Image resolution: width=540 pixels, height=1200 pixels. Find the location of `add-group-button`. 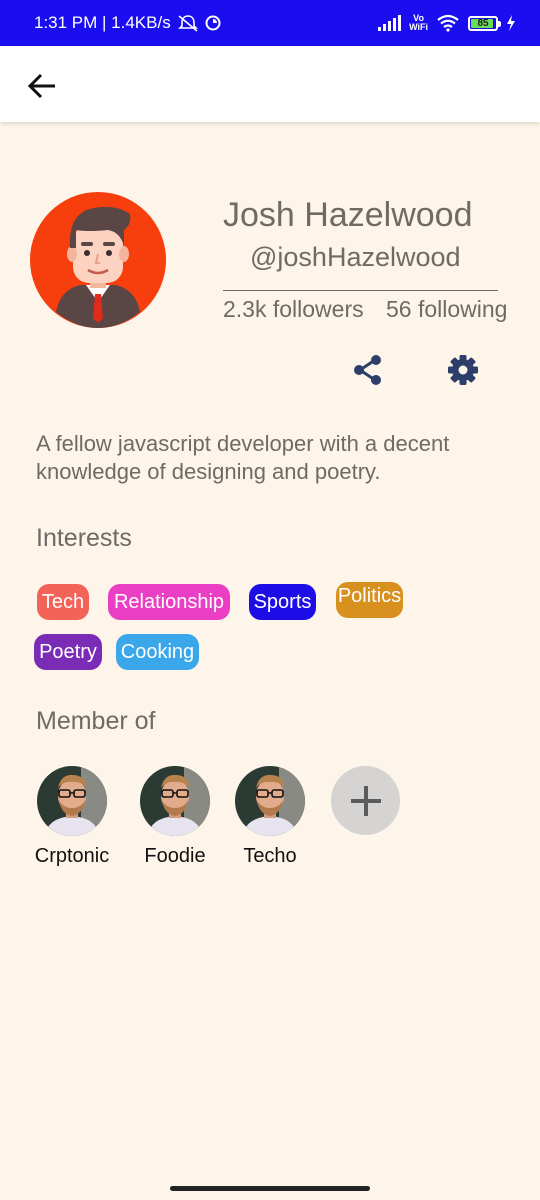

add-group-button is located at coordinates (365, 800).